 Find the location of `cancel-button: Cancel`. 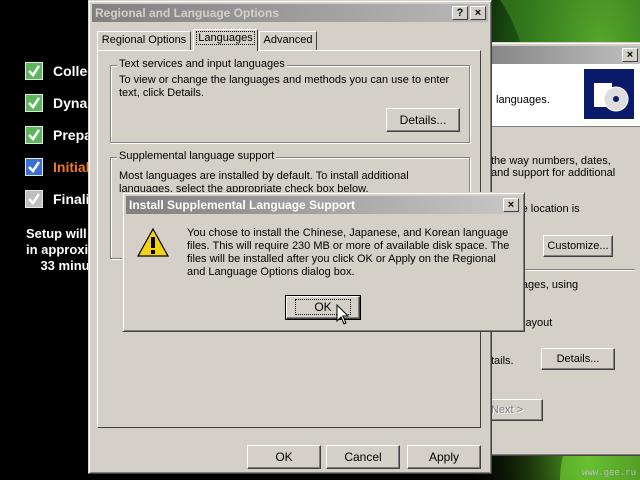

cancel-button: Cancel is located at coordinates (363, 457).